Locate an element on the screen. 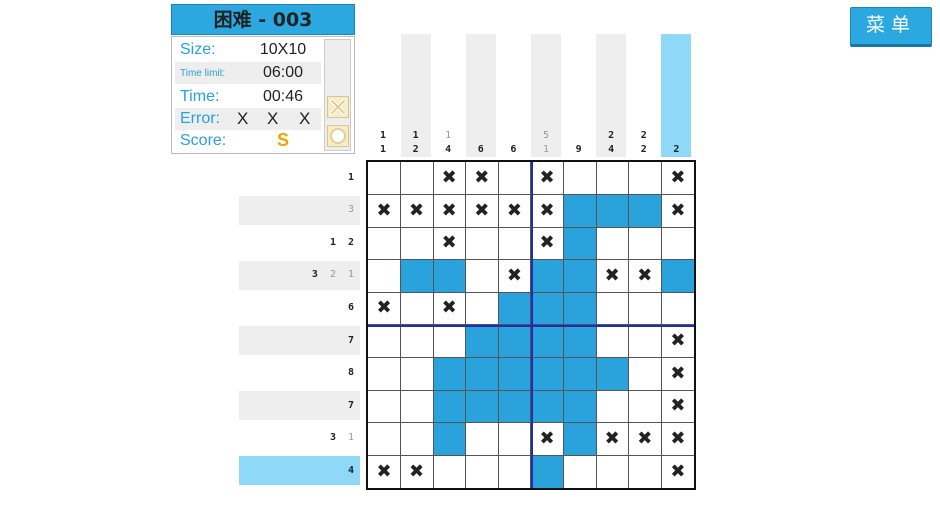 The height and width of the screenshot is (529, 940). menu-button: 菜单 is located at coordinates (891, 27).